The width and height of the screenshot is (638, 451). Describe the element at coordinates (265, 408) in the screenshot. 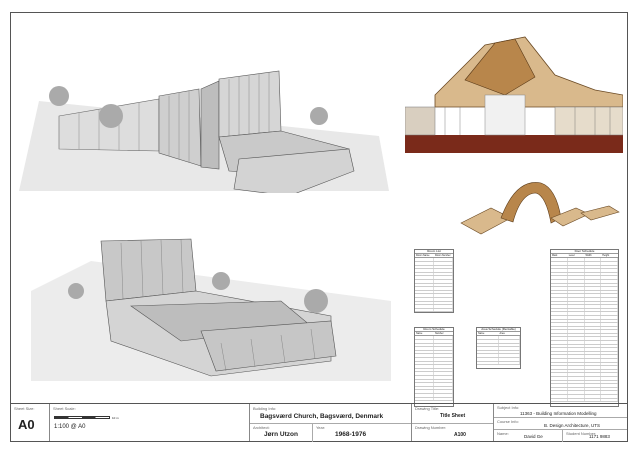

I see `building-caption: Building Info:` at that location.